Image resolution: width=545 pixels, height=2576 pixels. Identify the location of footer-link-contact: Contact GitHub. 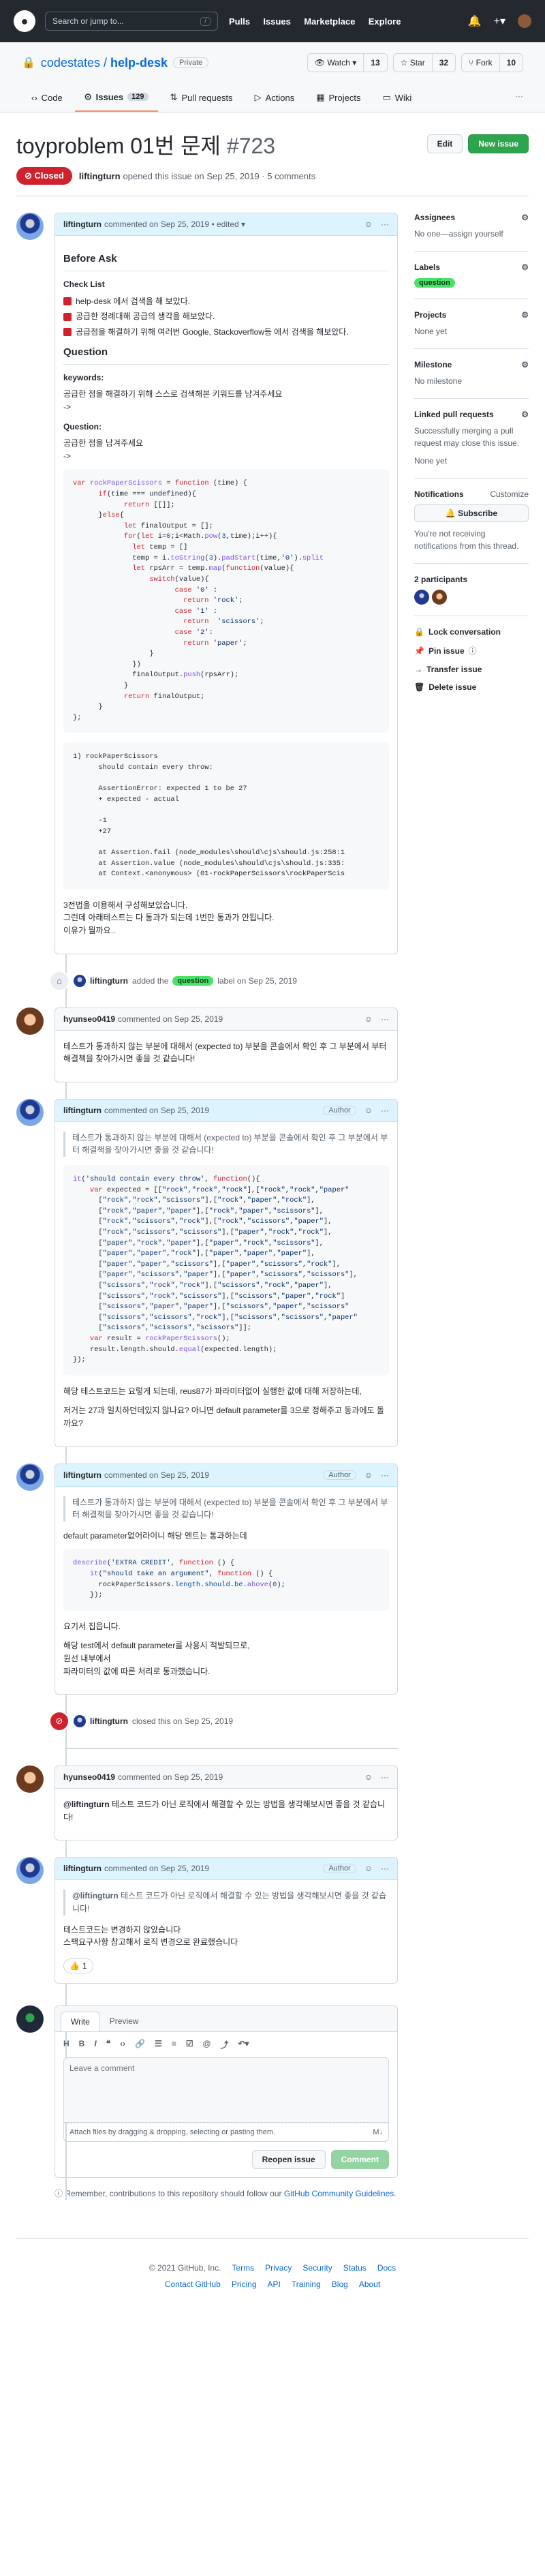
(193, 2284).